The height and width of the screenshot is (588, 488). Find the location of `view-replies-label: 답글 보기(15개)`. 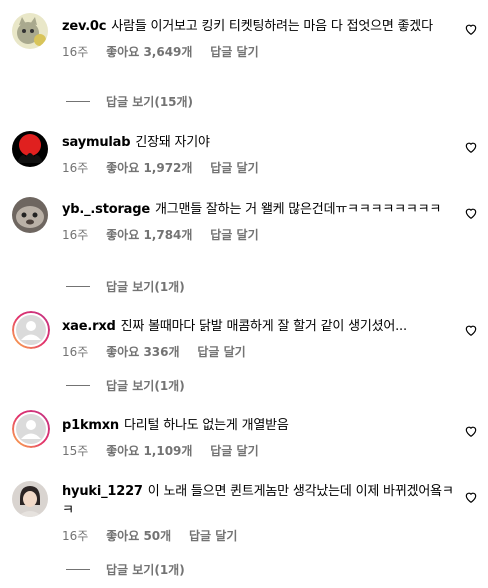

view-replies-label: 답글 보기(15개) is located at coordinates (150, 102).